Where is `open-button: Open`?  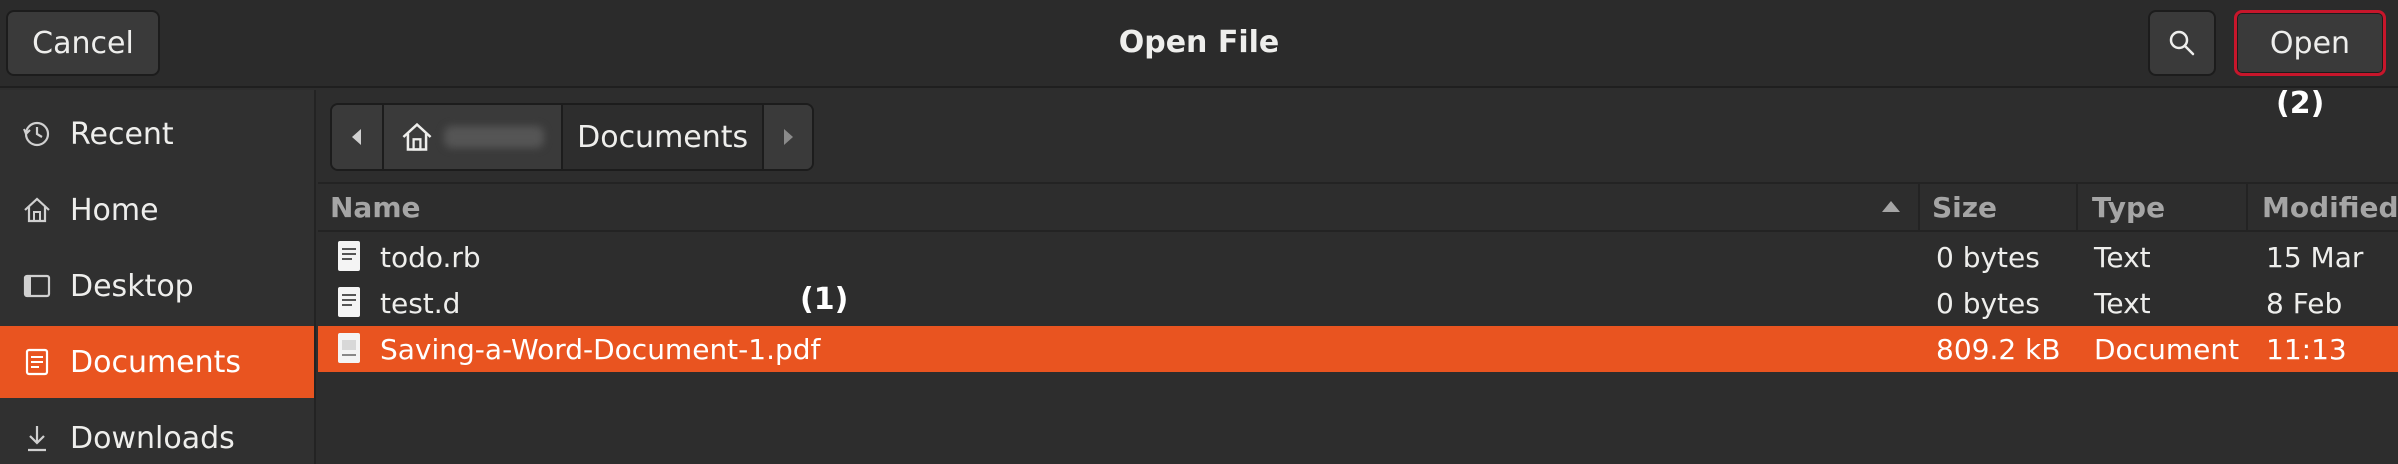
open-button: Open is located at coordinates (2310, 43).